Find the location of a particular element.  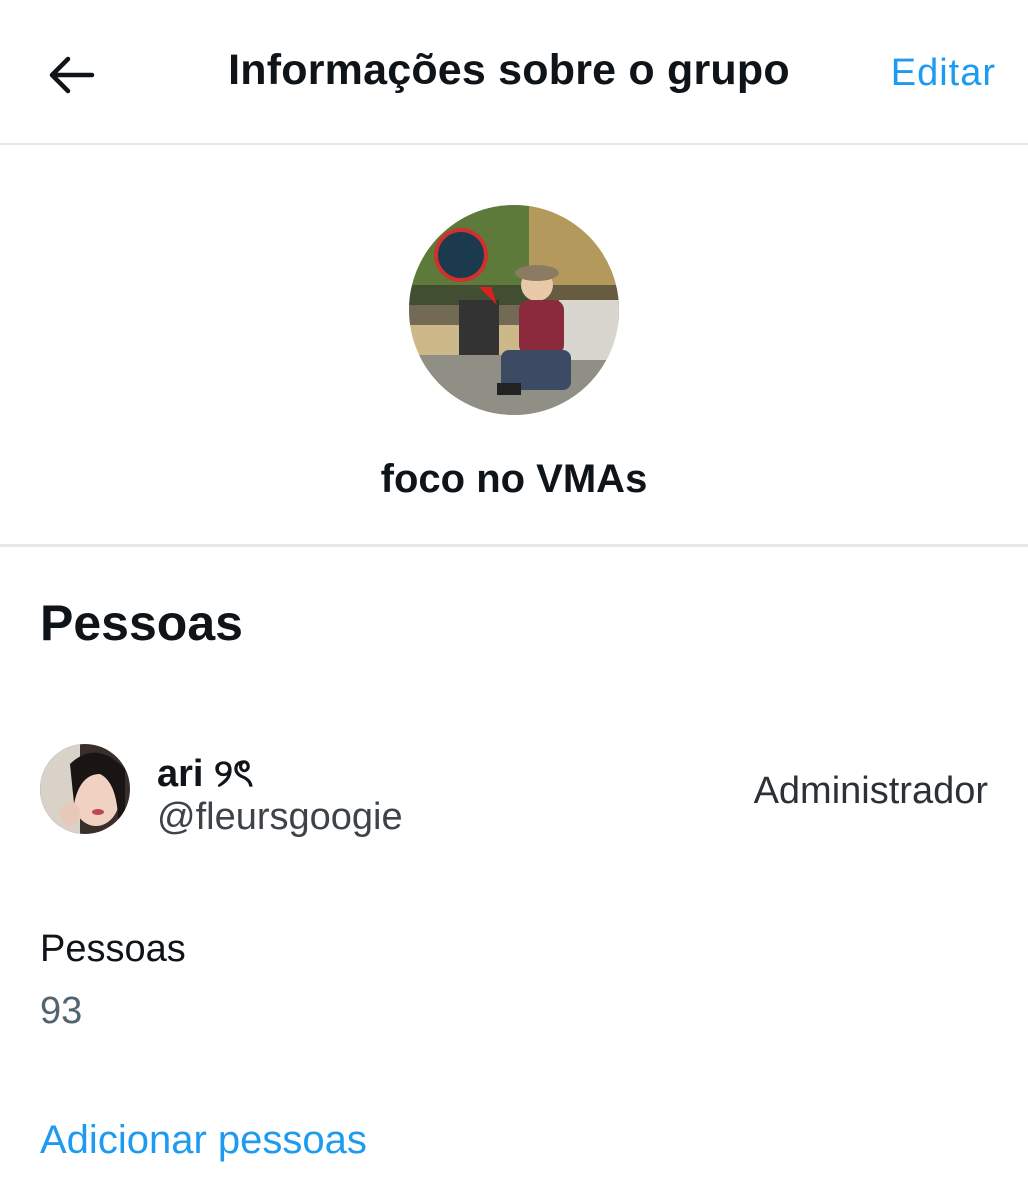

people-count-label: Pessoas is located at coordinates (113, 949).